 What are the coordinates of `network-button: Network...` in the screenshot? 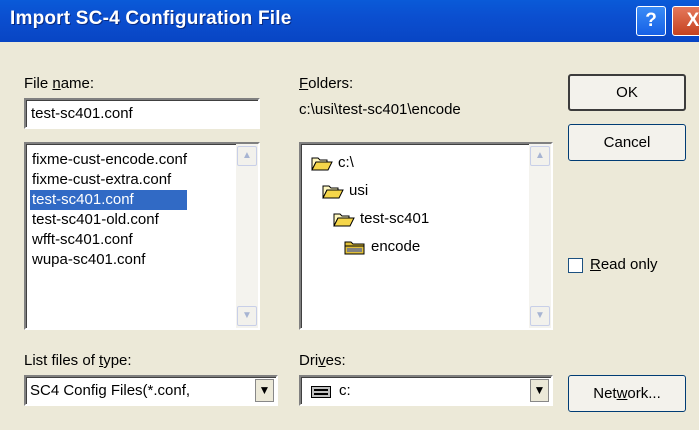 It's located at (627, 393).